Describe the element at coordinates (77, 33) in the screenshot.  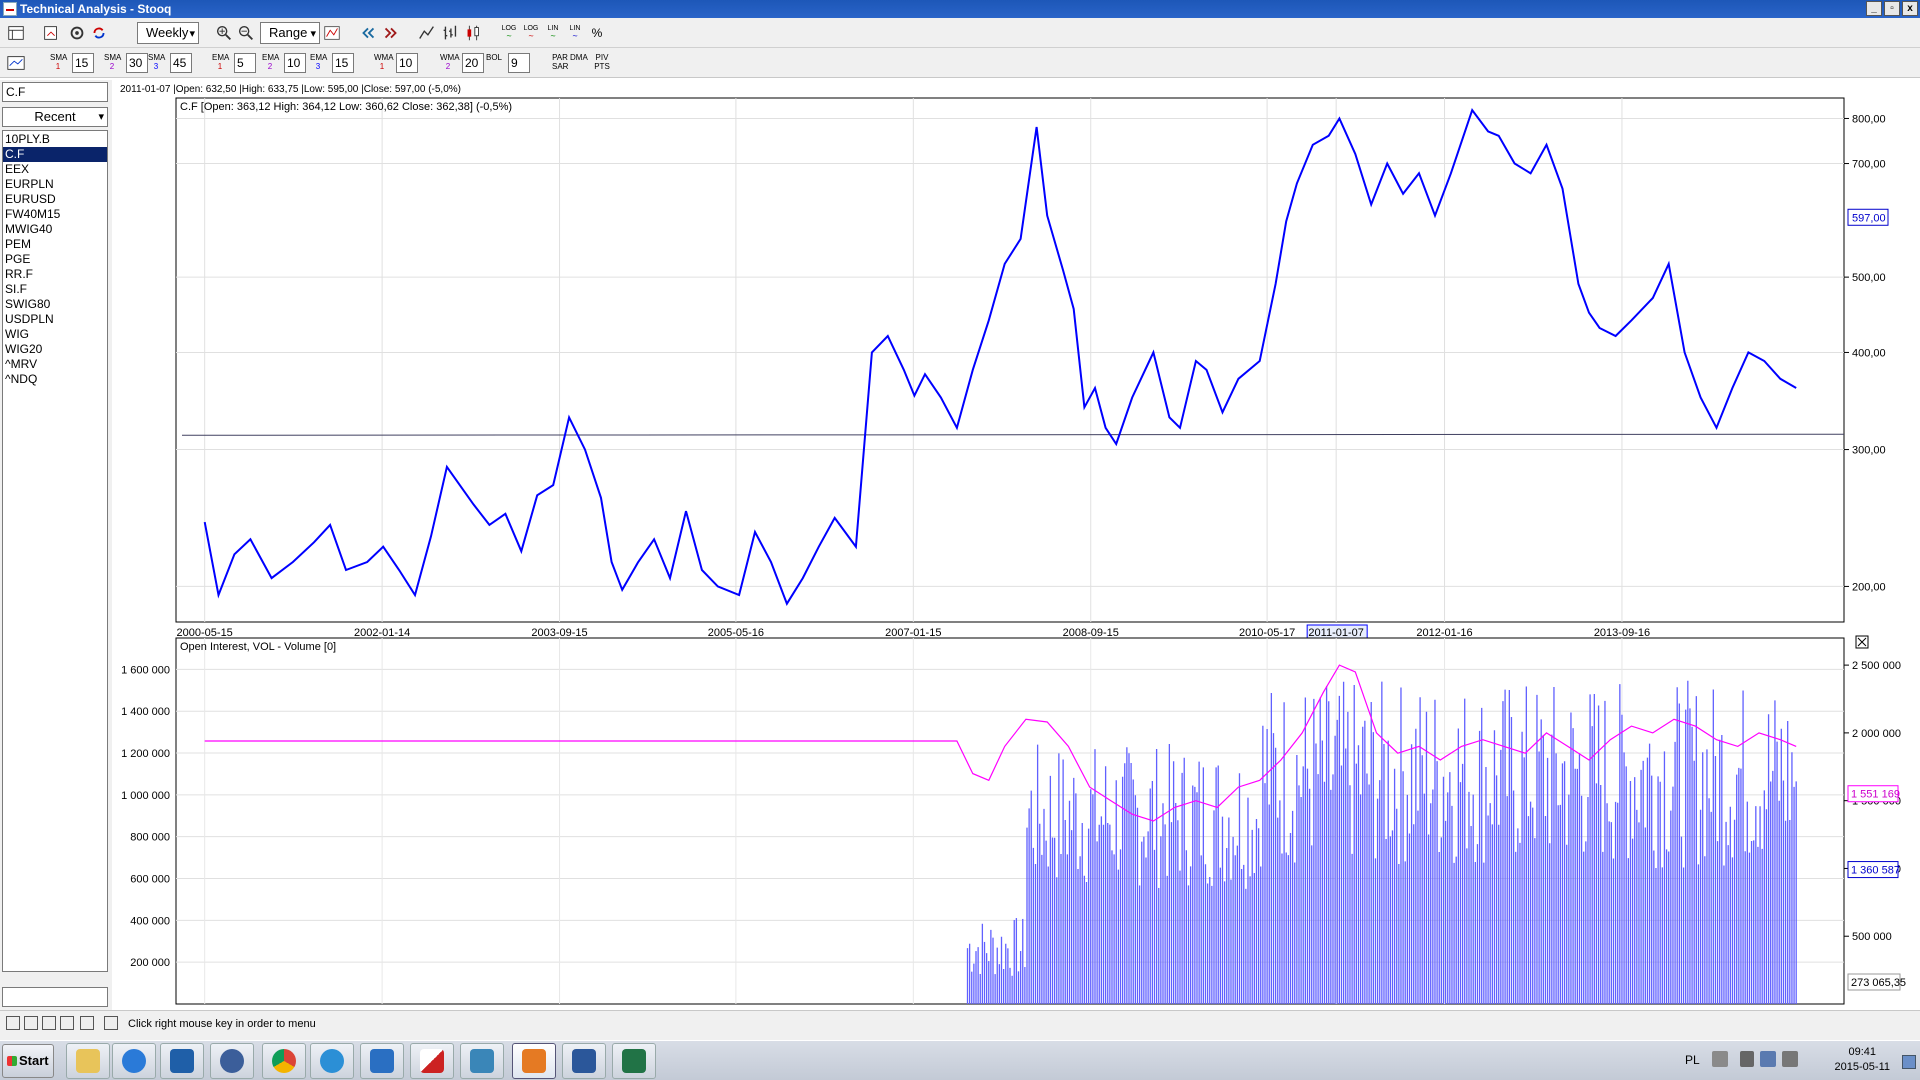
I see `settings-icon` at that location.